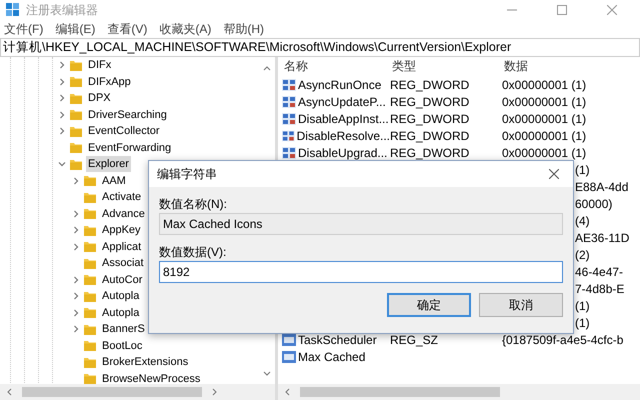  What do you see at coordinates (554, 174) in the screenshot?
I see `close-icon` at bounding box center [554, 174].